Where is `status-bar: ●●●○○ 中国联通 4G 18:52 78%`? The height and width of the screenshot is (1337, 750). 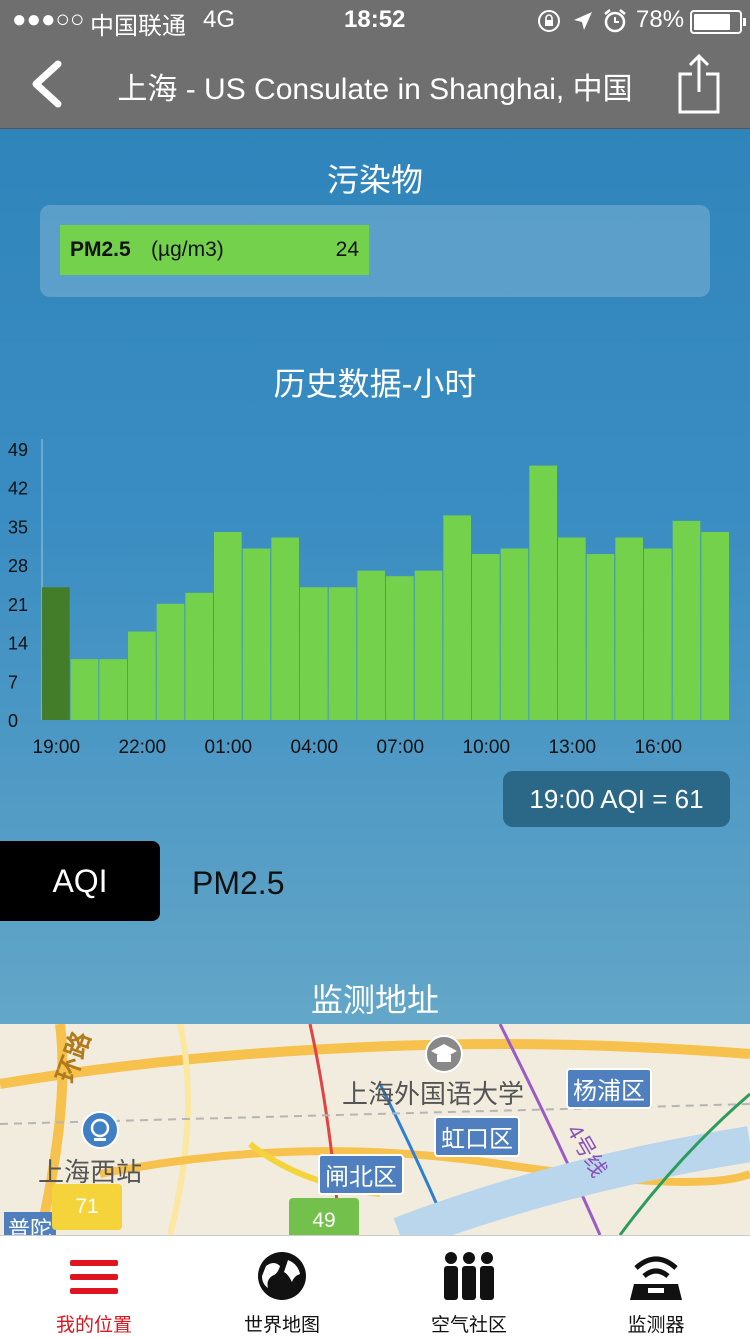 status-bar: ●●●○○ 中国联通 4G 18:52 78% is located at coordinates (375, 20).